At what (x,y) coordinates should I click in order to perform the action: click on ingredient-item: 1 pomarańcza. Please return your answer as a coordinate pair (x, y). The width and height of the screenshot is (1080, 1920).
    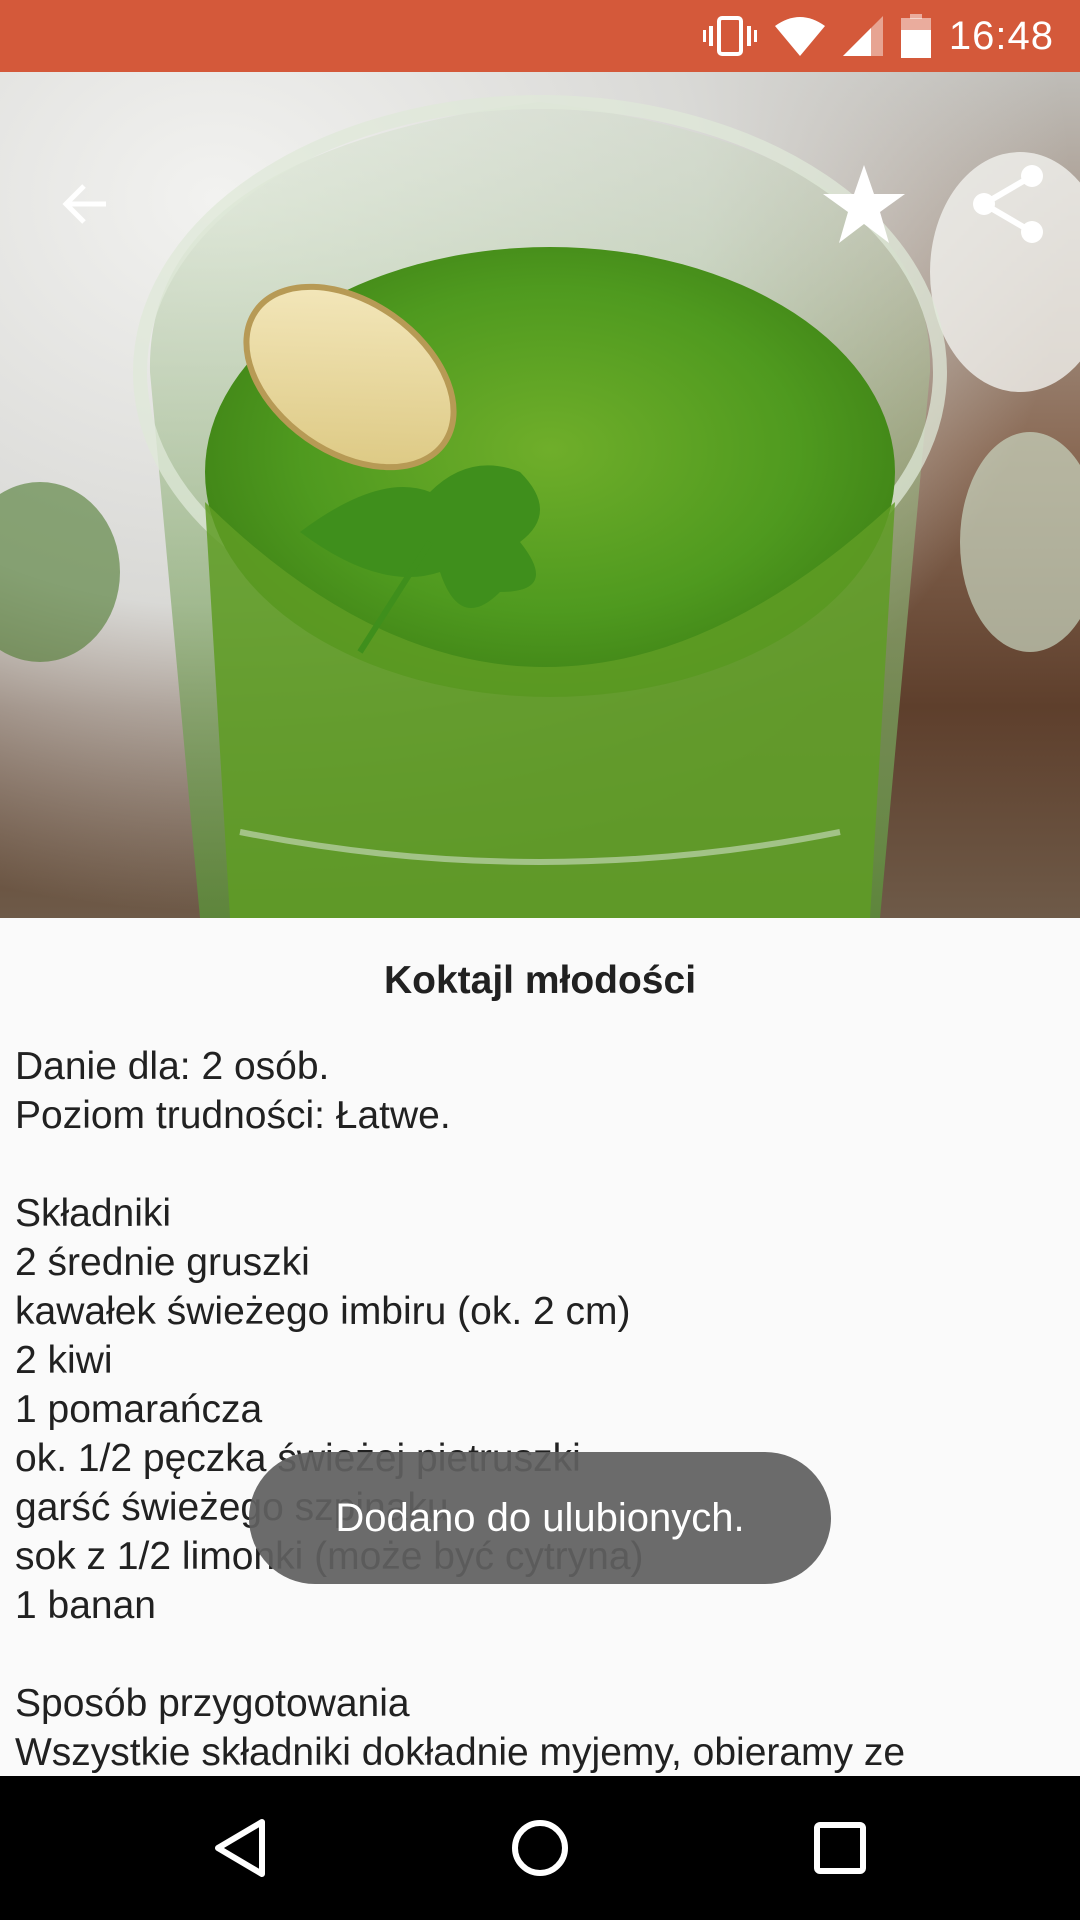
    Looking at the image, I should click on (139, 1409).